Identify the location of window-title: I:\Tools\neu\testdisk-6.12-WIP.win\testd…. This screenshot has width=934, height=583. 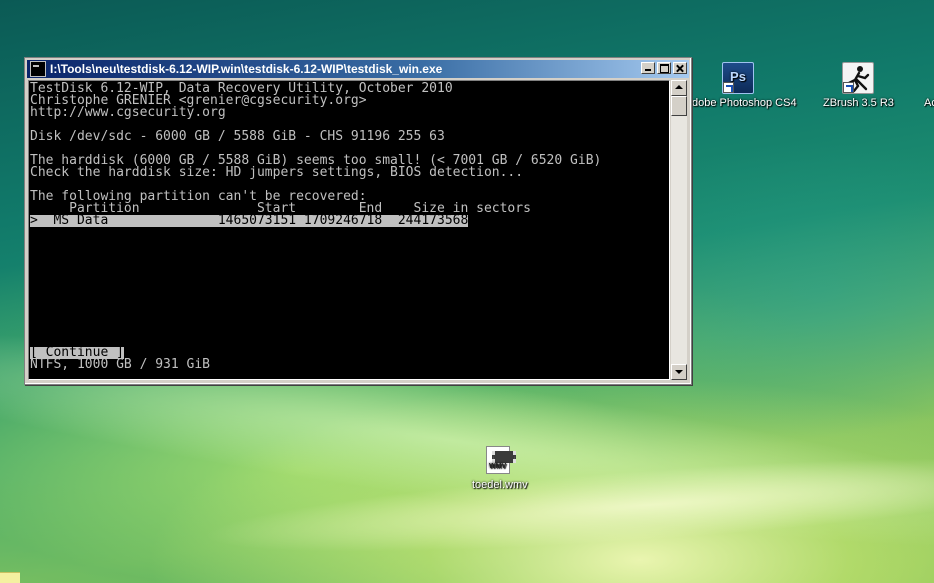
(246, 69).